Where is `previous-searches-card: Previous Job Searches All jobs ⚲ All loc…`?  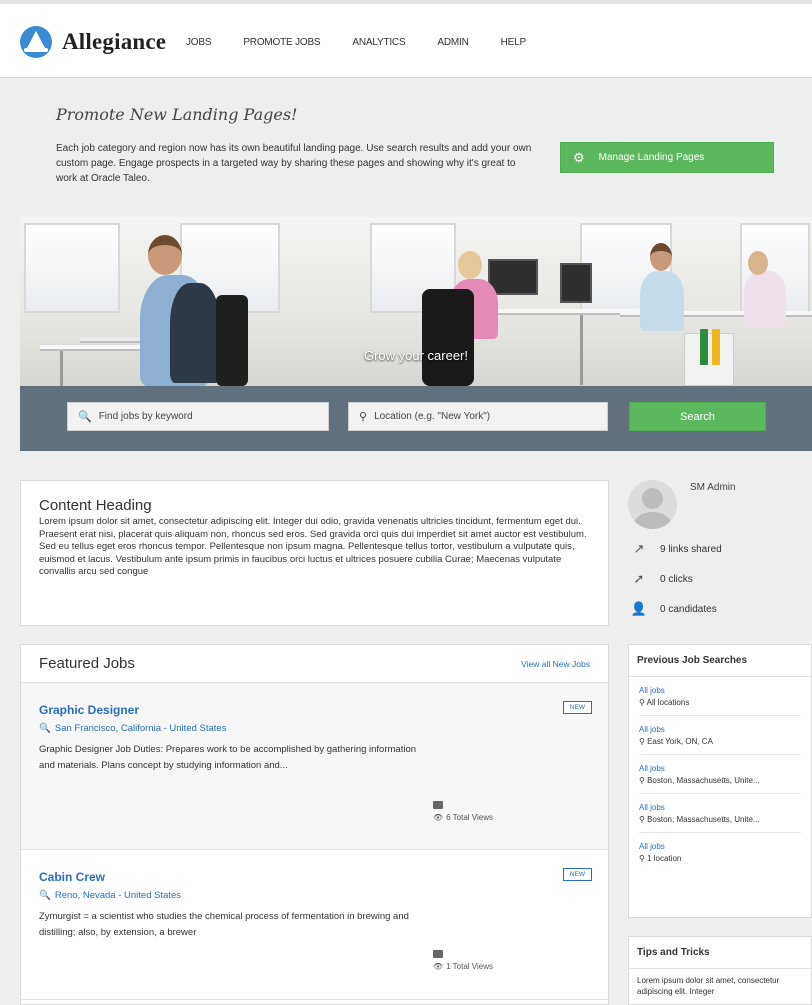
previous-searches-card: Previous Job Searches All jobs ⚲ All loc… is located at coordinates (720, 781).